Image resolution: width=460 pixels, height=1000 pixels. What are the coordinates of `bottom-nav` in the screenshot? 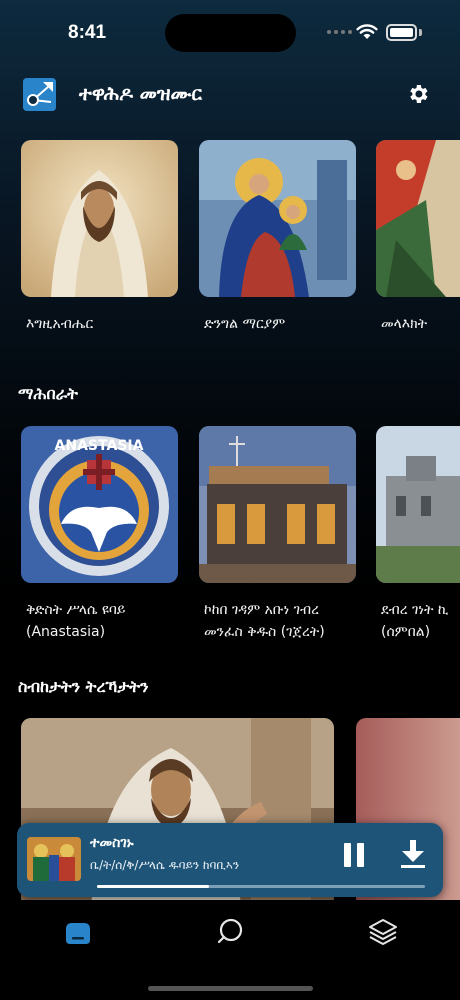 It's located at (230, 950).